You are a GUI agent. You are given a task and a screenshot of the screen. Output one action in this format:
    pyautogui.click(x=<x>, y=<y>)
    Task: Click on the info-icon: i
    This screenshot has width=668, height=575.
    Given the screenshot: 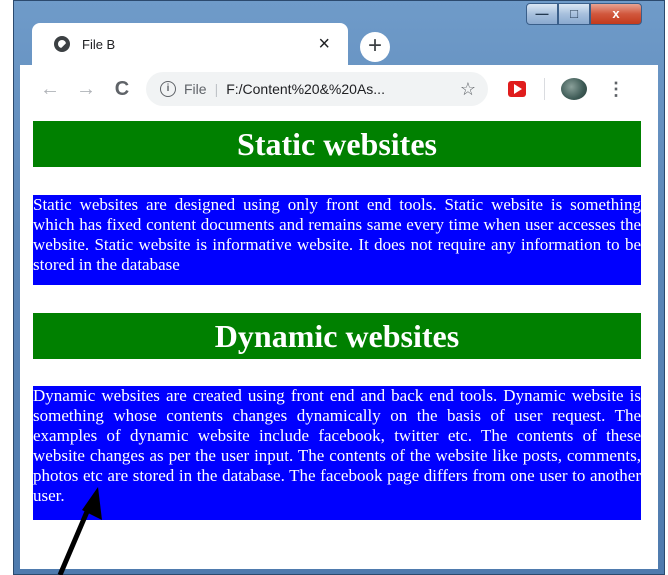 What is the action you would take?
    pyautogui.click(x=168, y=89)
    